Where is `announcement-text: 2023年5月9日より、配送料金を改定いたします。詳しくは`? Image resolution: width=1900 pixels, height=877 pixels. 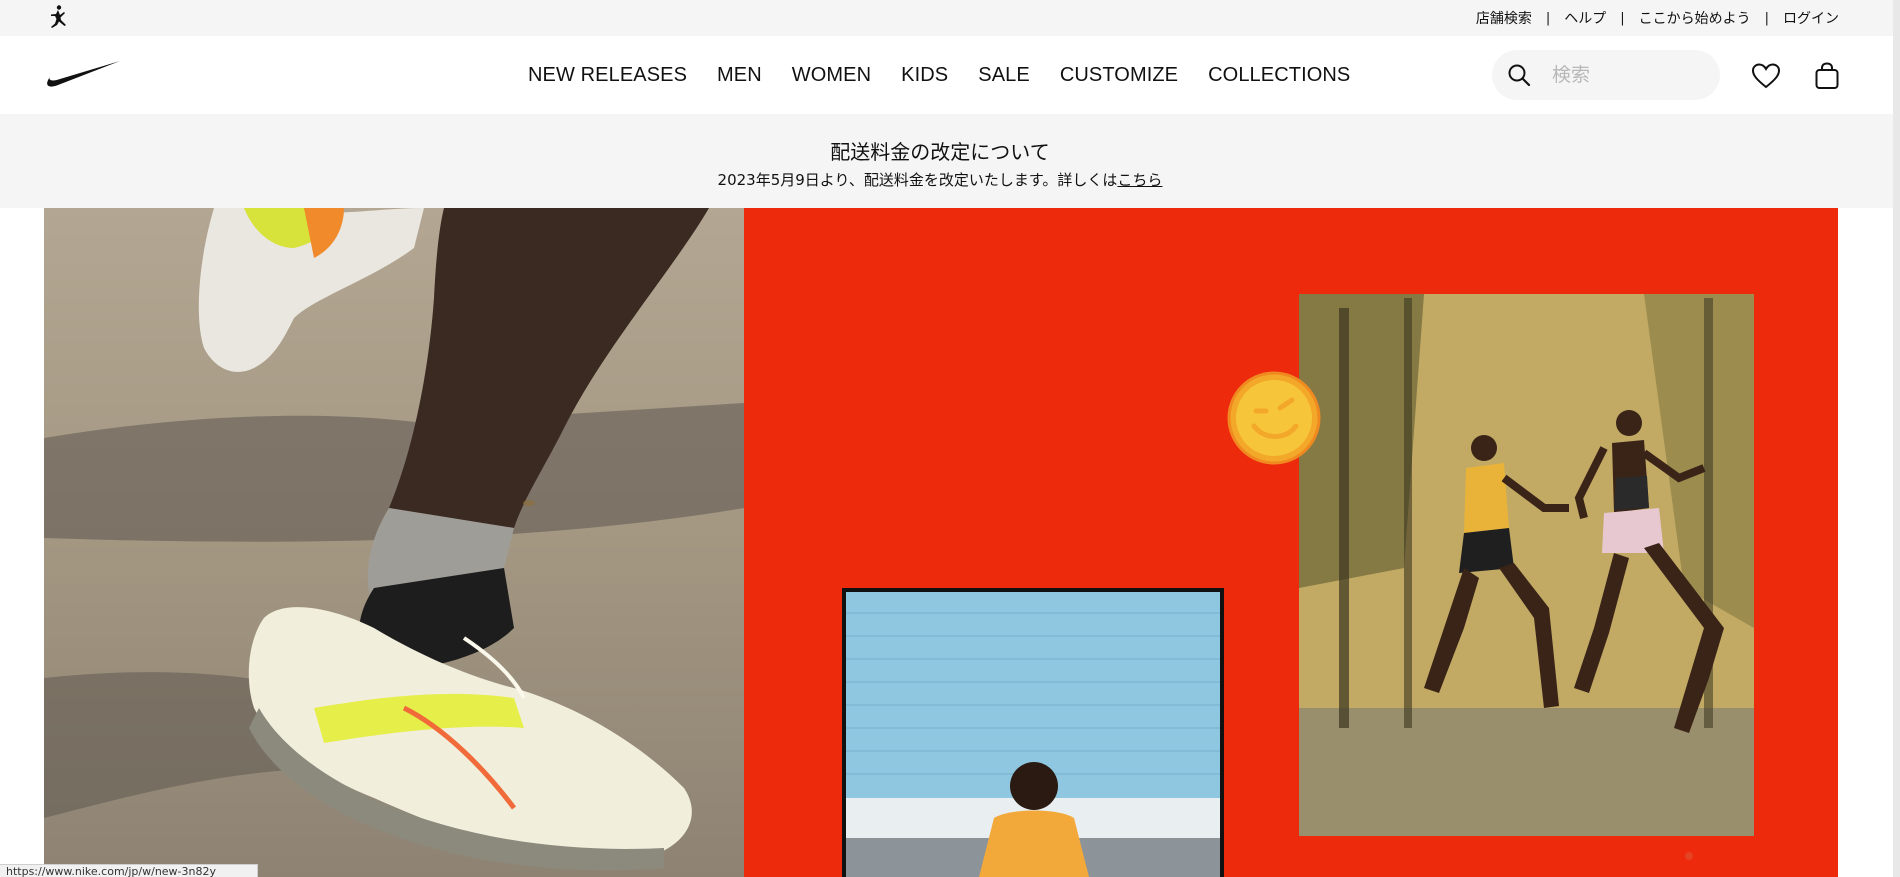
announcement-text: 2023年5月9日より、配送料金を改定いたします。詳しくは is located at coordinates (917, 180).